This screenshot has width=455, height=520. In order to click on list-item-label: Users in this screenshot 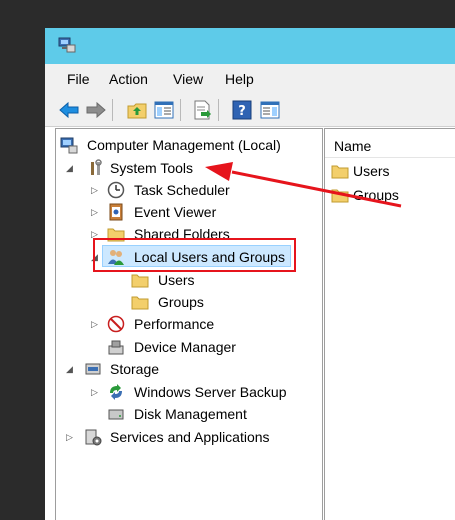, I will do `click(371, 171)`.